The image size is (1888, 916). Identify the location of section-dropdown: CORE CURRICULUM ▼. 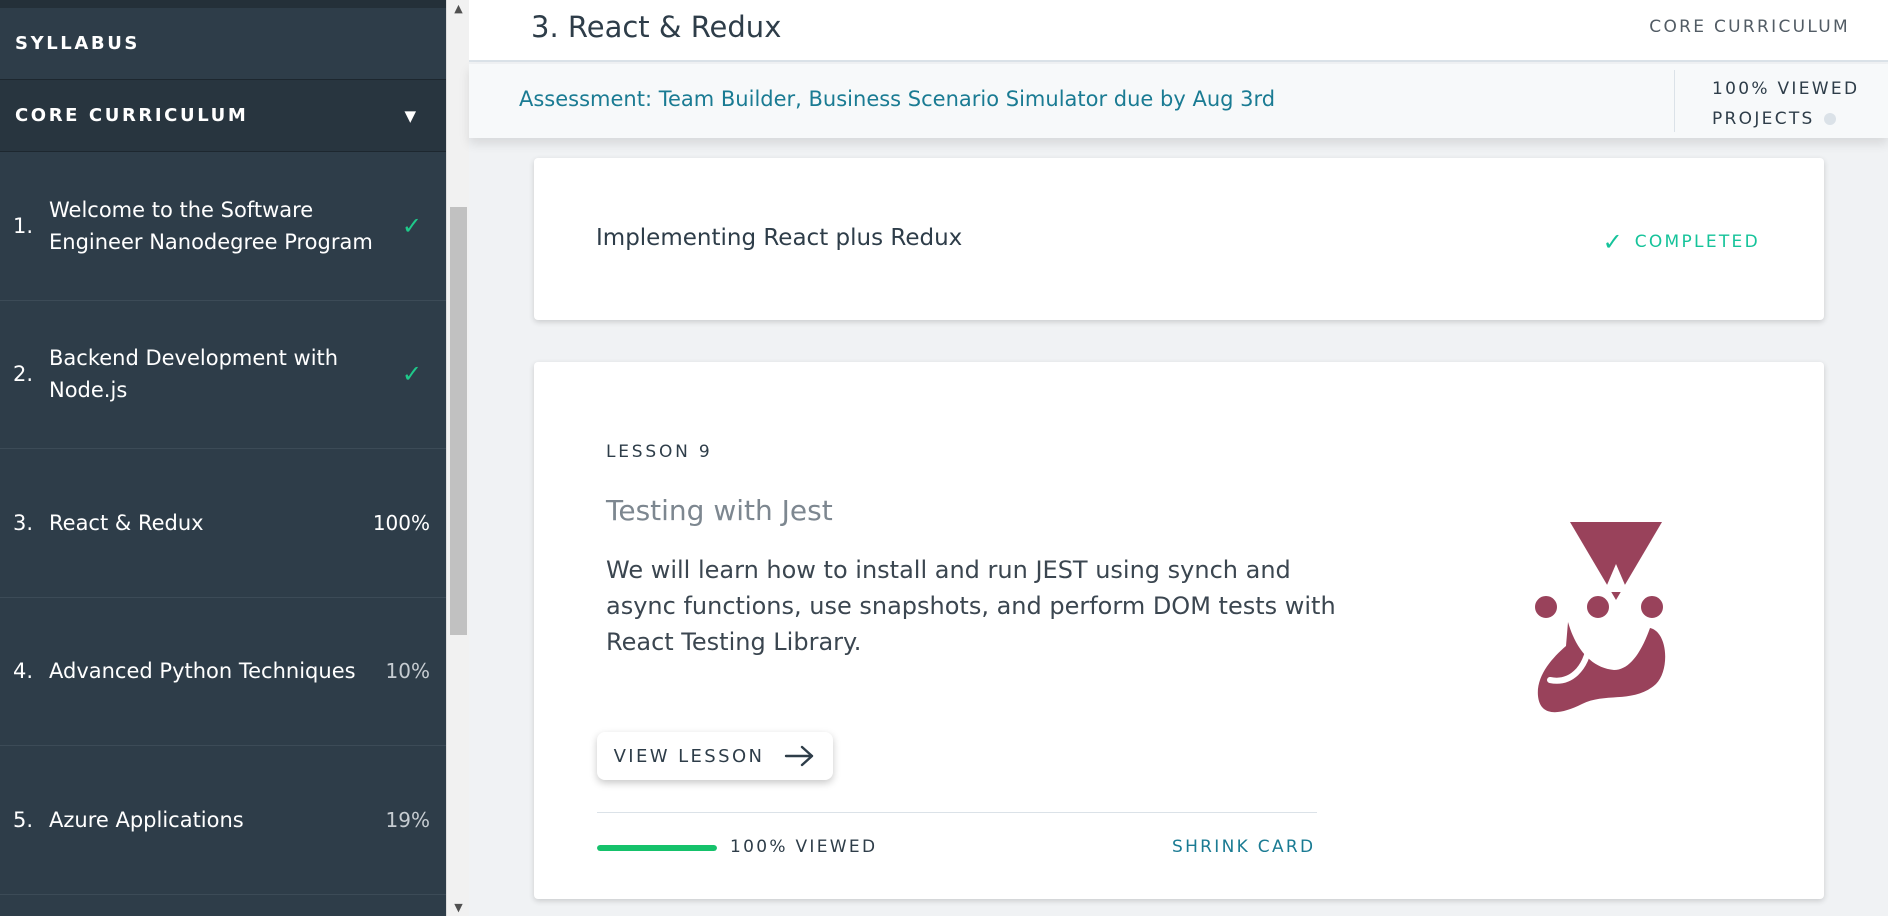
(223, 116).